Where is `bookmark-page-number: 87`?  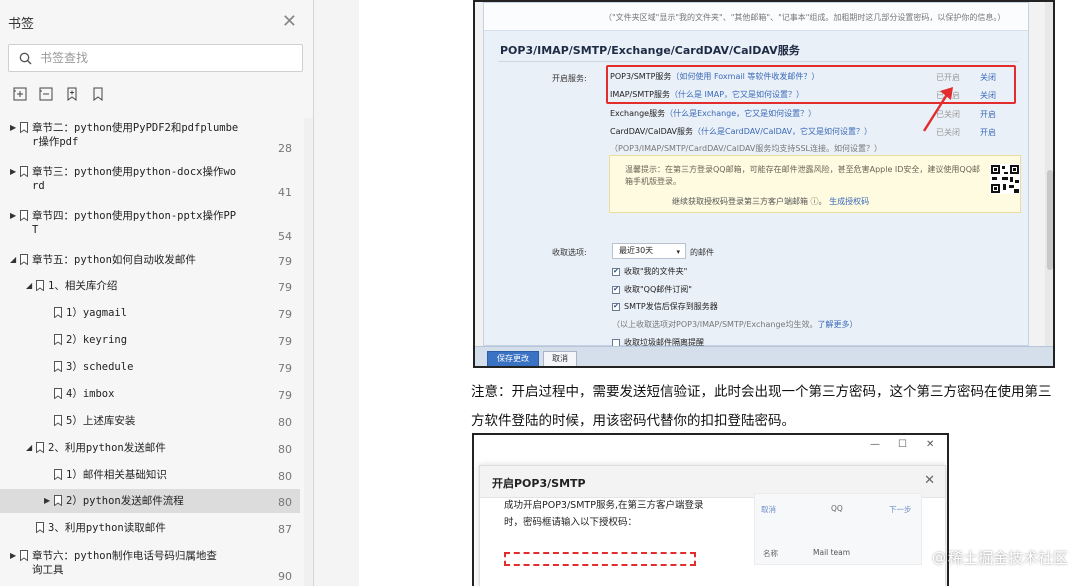 bookmark-page-number: 87 is located at coordinates (285, 529).